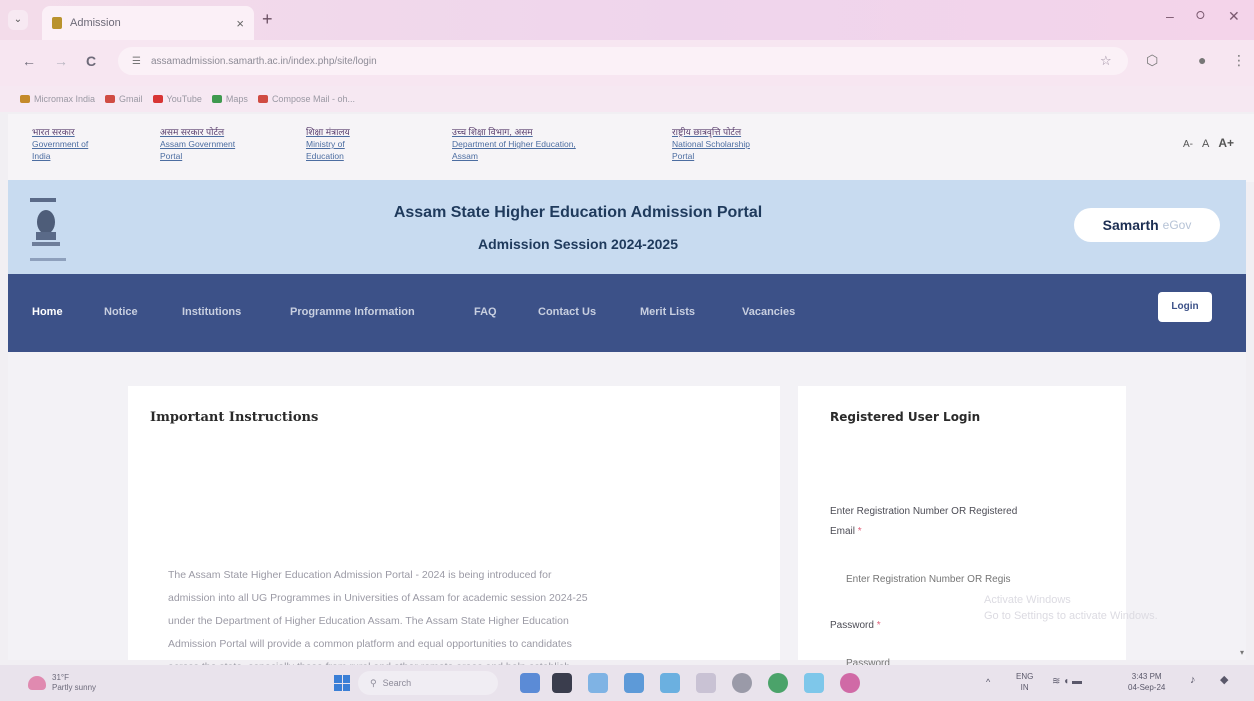 Image resolution: width=1254 pixels, height=701 pixels. Describe the element at coordinates (667, 312) in the screenshot. I see `nav-merit-lists: Merit Lists` at that location.